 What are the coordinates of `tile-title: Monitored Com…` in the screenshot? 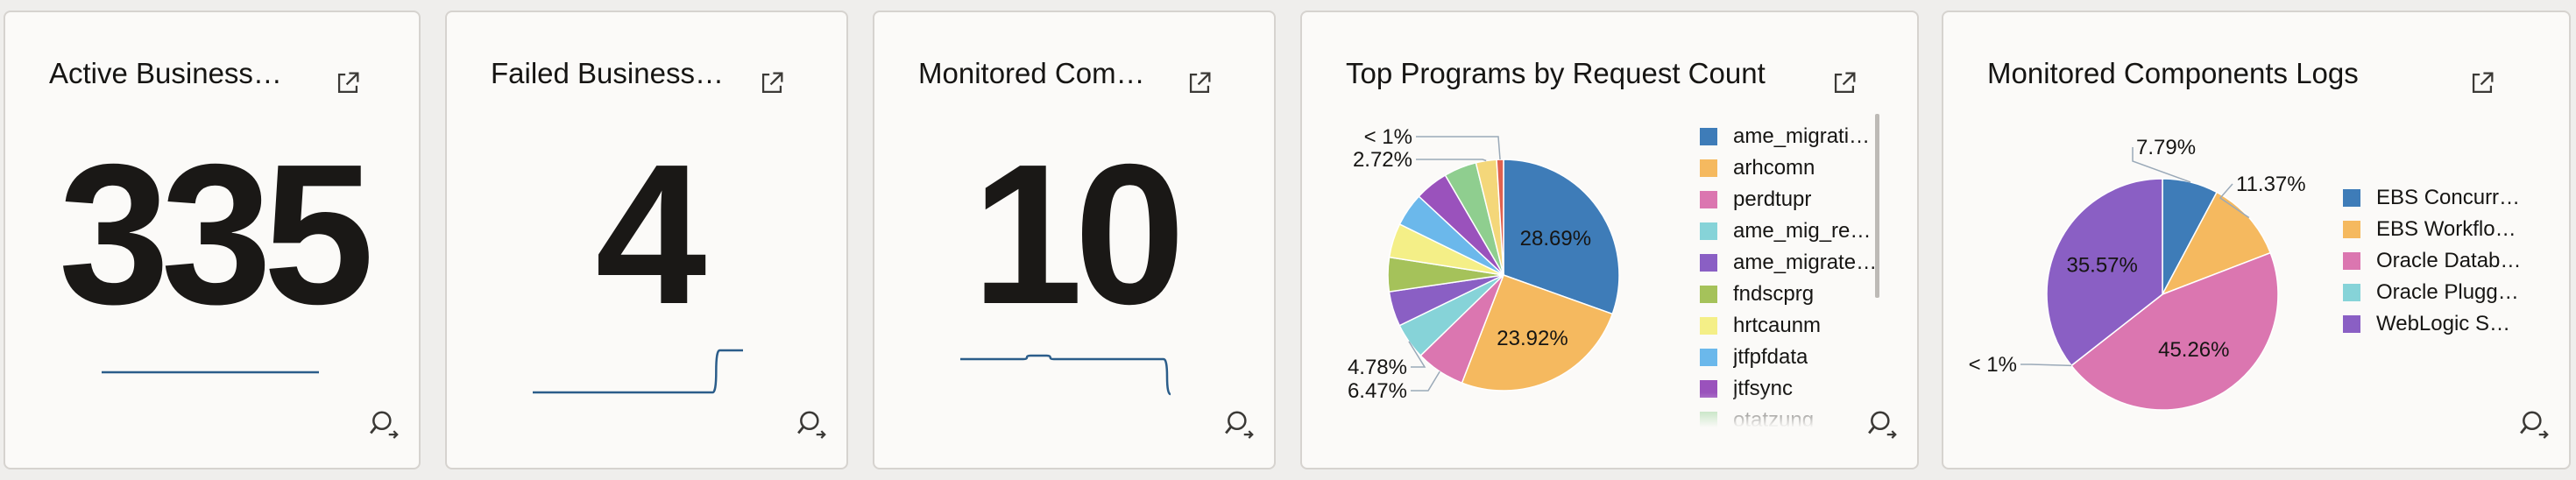 It's located at (1031, 73).